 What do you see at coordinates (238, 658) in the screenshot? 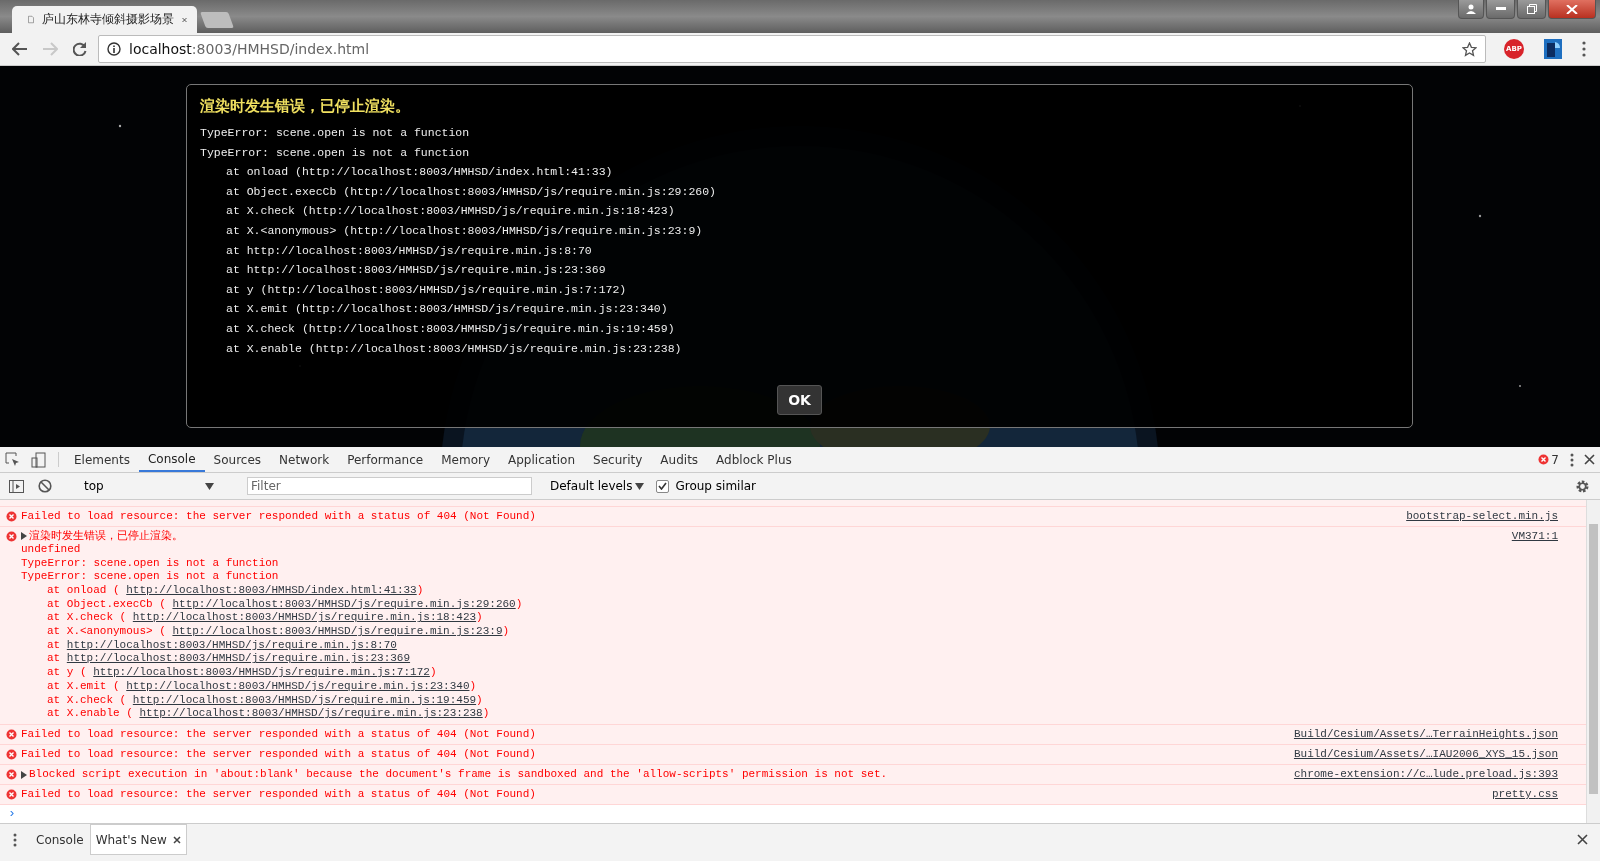
I see `stack-link: http://localhost:8003/HMHSD/js/require.min.js:23:369` at bounding box center [238, 658].